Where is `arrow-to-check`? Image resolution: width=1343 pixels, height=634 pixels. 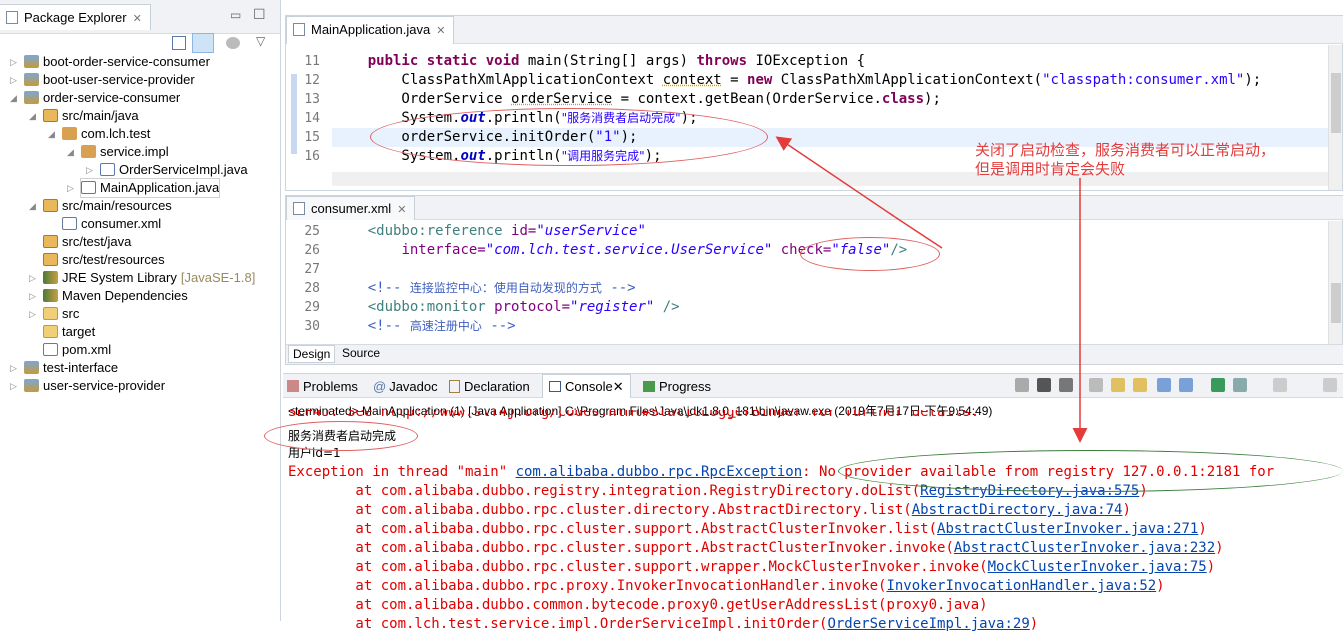 arrow-to-check is located at coordinates (918, 232).